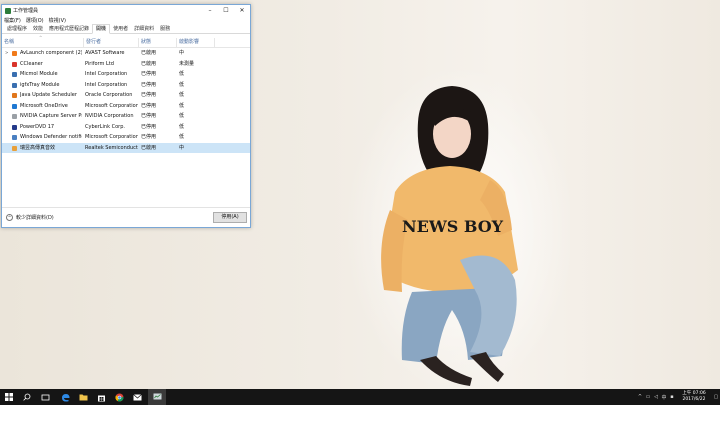  I want to click on column-header-row: ^ 名稱 發行者 狀態 啟動影響, so click(126, 41).